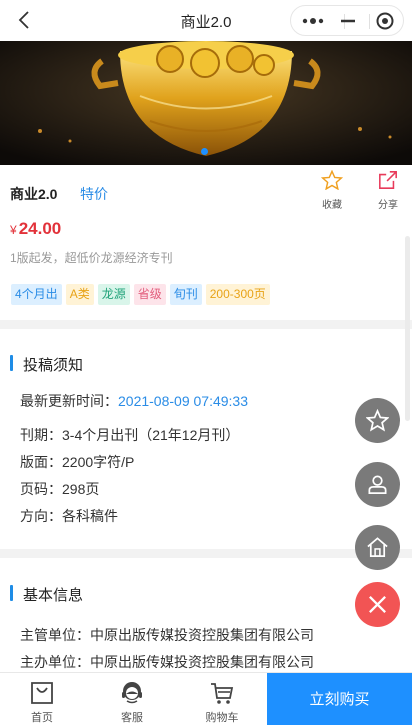 This screenshot has width=412, height=725. I want to click on home-icon, so click(377, 547).